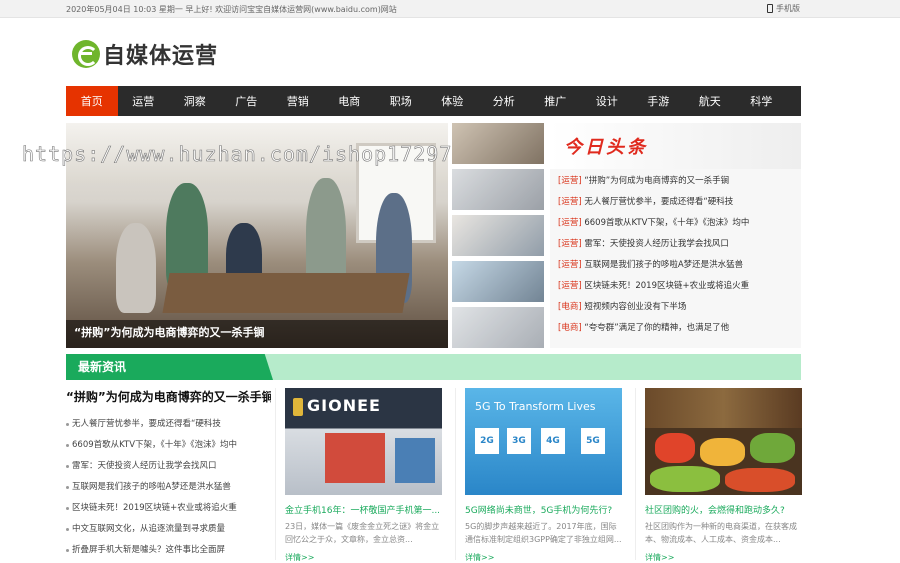 The image size is (900, 563). What do you see at coordinates (168, 529) in the screenshot?
I see `list-item: 中文互联网文化，从追逐流量到寻求质量` at bounding box center [168, 529].